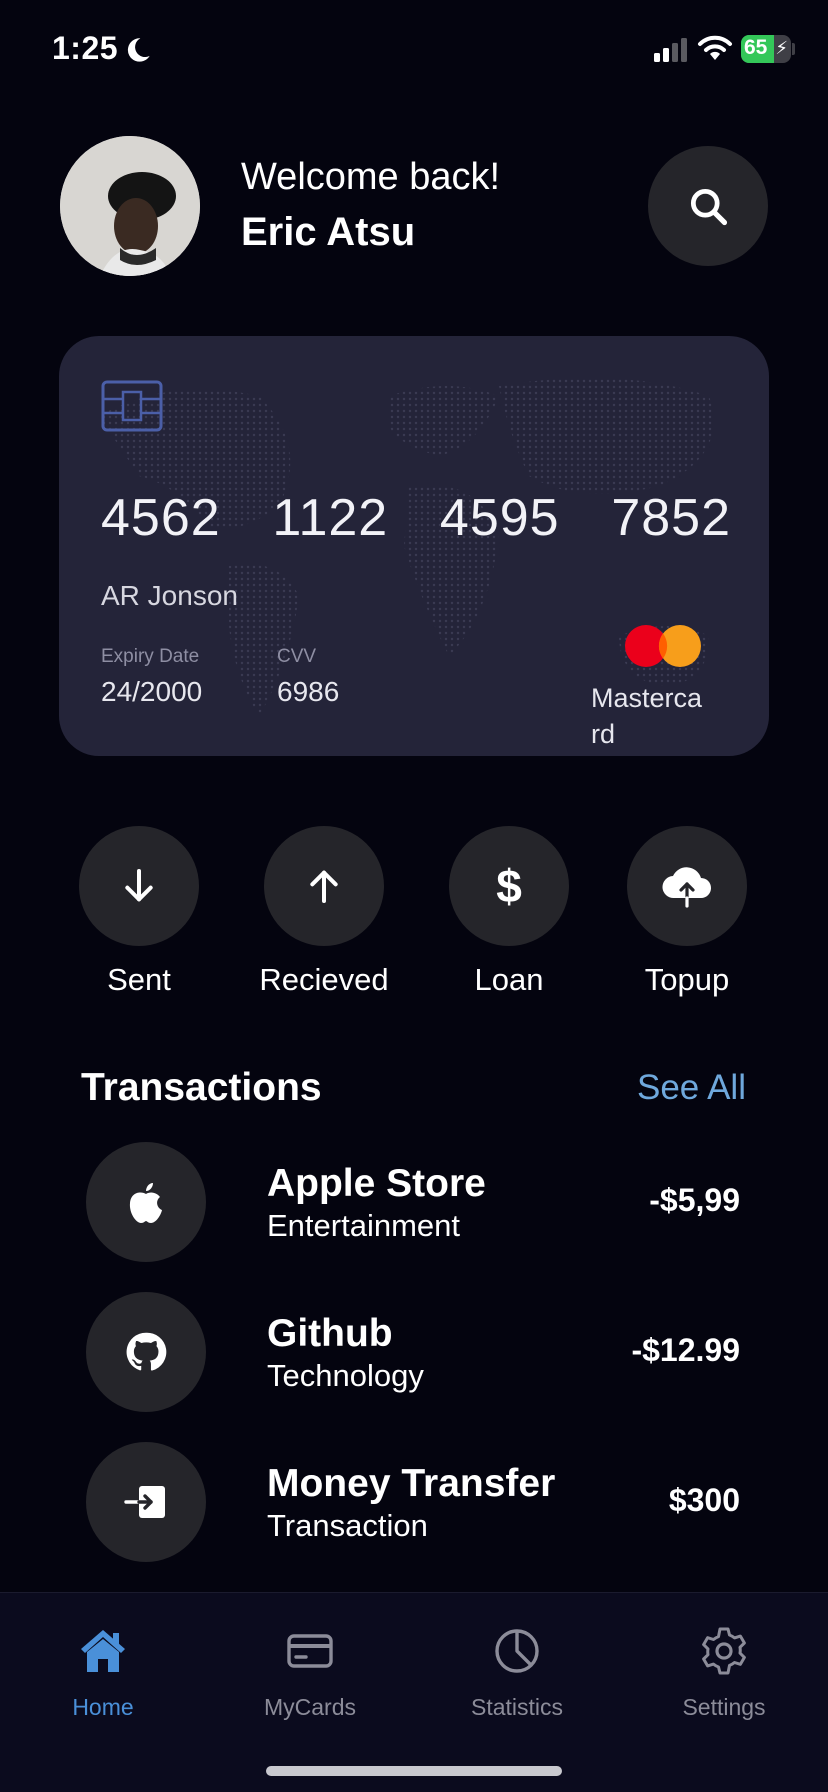 The height and width of the screenshot is (1792, 828). I want to click on avatar-photo, so click(130, 206).